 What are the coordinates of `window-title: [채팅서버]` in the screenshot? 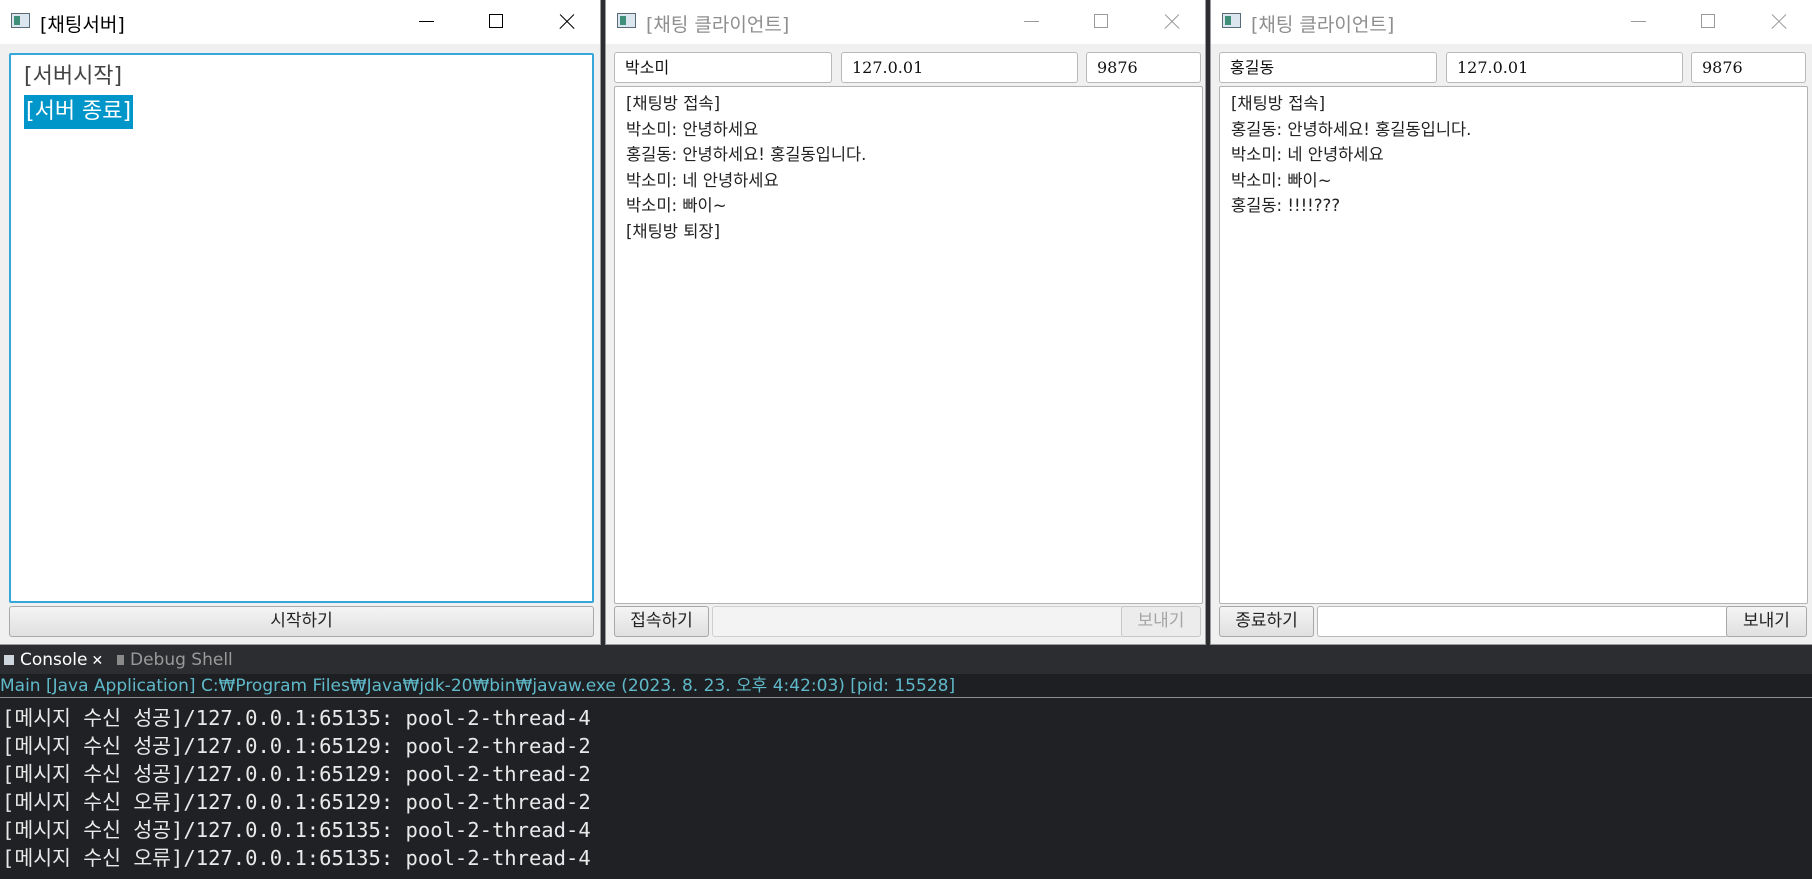 It's located at (82, 25).